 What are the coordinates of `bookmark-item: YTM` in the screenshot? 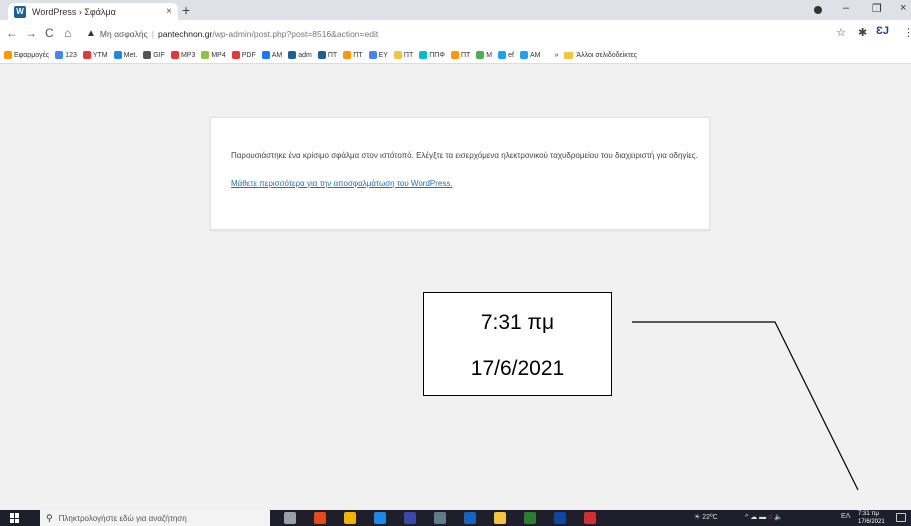 It's located at (95, 55).